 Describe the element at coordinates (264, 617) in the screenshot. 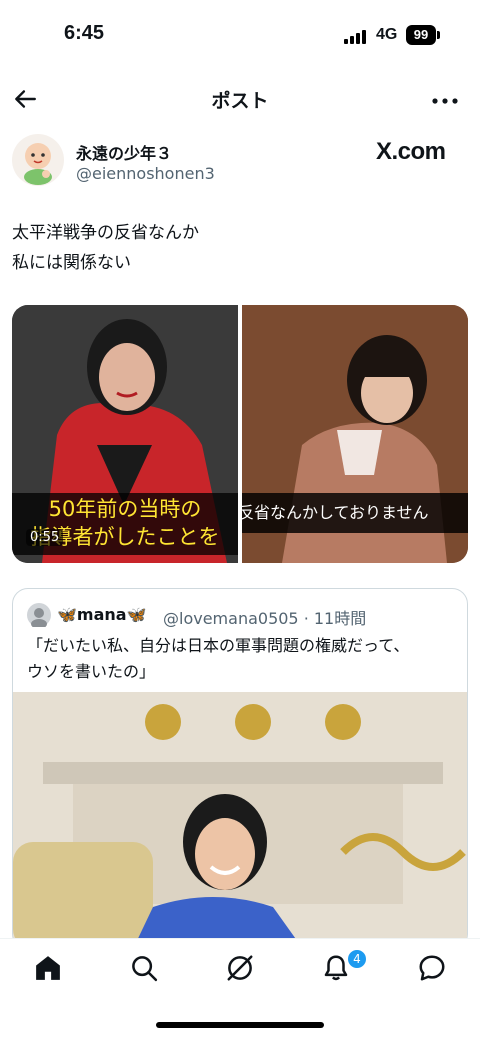

I see `quoted-handle-time: @lovemana0505 · 11時間` at that location.